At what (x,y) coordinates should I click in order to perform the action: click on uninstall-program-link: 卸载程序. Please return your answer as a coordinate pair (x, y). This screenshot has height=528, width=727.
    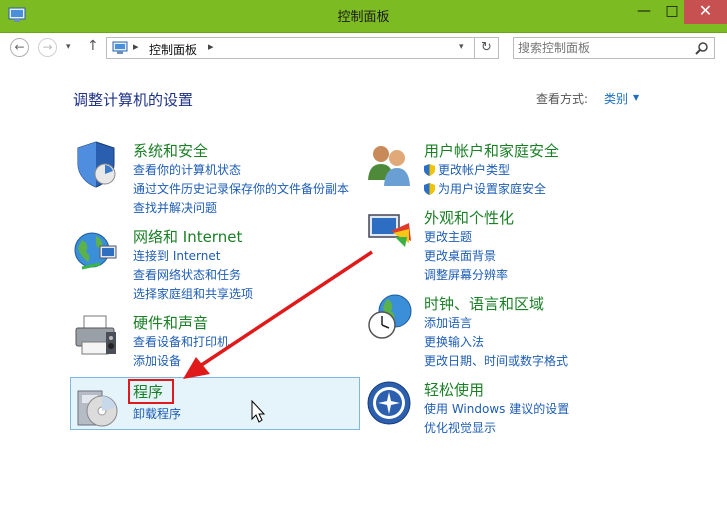
    Looking at the image, I should click on (157, 413).